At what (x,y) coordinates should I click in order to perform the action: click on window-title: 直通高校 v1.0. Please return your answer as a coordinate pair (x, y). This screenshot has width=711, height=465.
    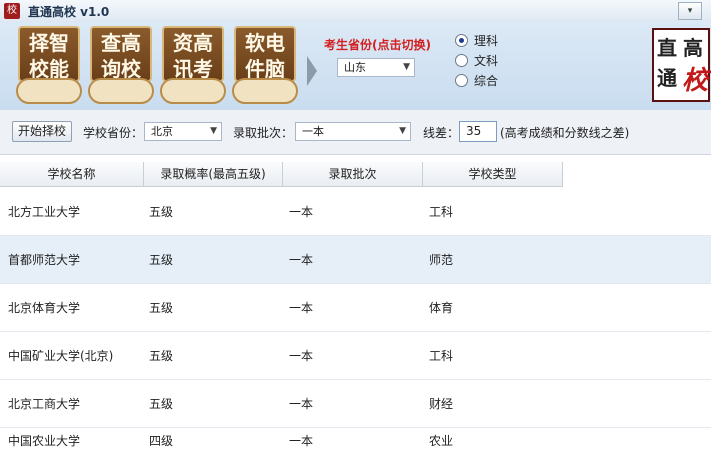
    Looking at the image, I should click on (69, 12).